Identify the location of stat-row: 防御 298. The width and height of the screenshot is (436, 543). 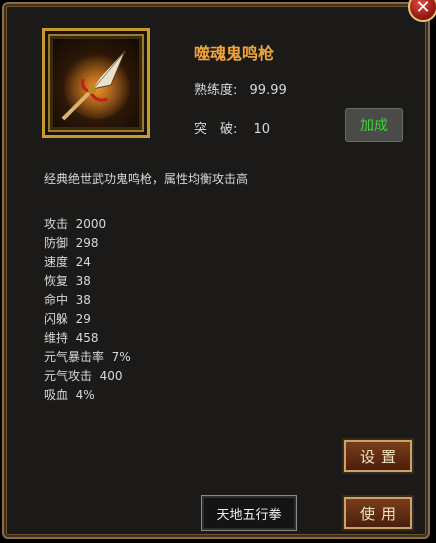
(71, 243).